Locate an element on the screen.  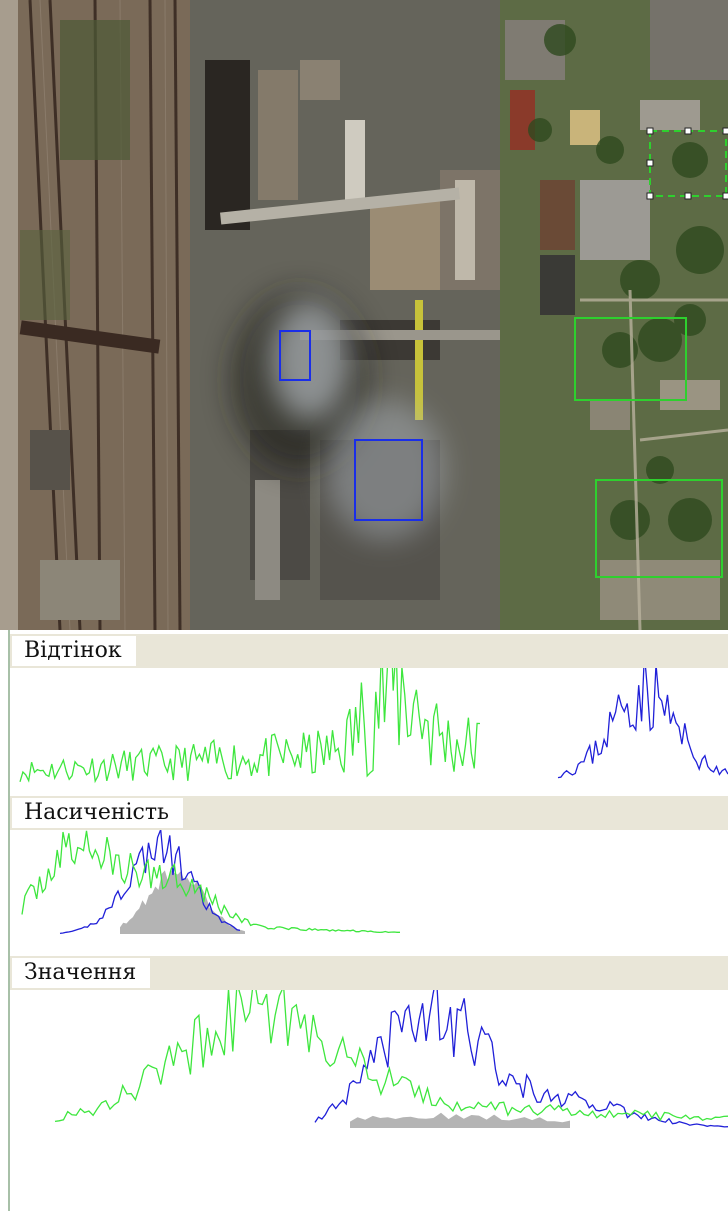
saturation-histogram-header: Насиченість is located at coordinates (369, 813).